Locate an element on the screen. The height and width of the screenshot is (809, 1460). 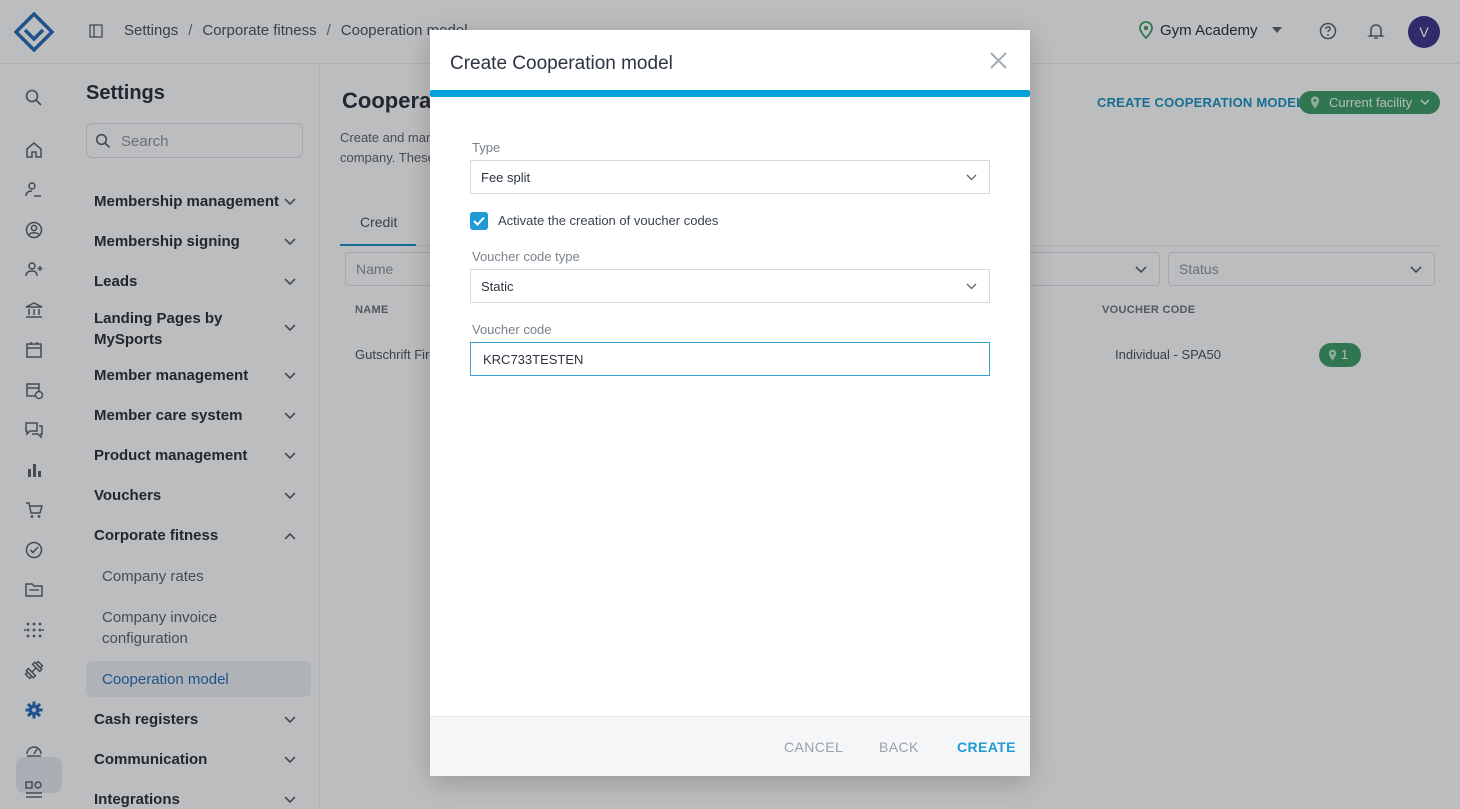
modal-progress-bar is located at coordinates (730, 93).